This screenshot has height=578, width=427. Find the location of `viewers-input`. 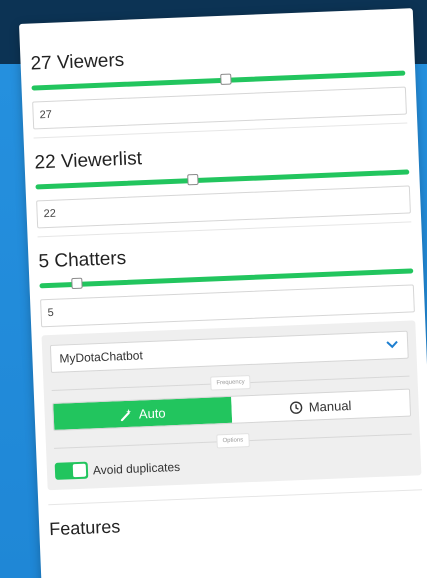

viewers-input is located at coordinates (219, 108).